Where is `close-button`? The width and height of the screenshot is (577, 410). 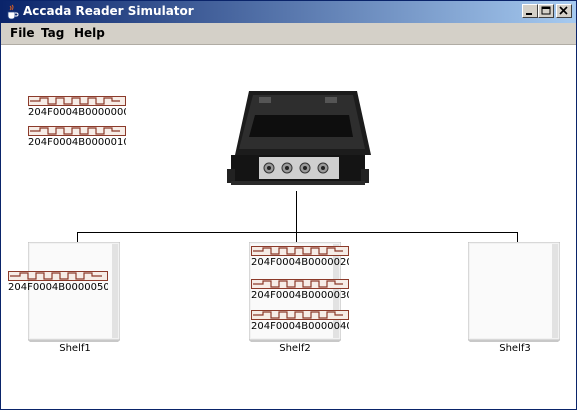
close-button is located at coordinates (564, 11).